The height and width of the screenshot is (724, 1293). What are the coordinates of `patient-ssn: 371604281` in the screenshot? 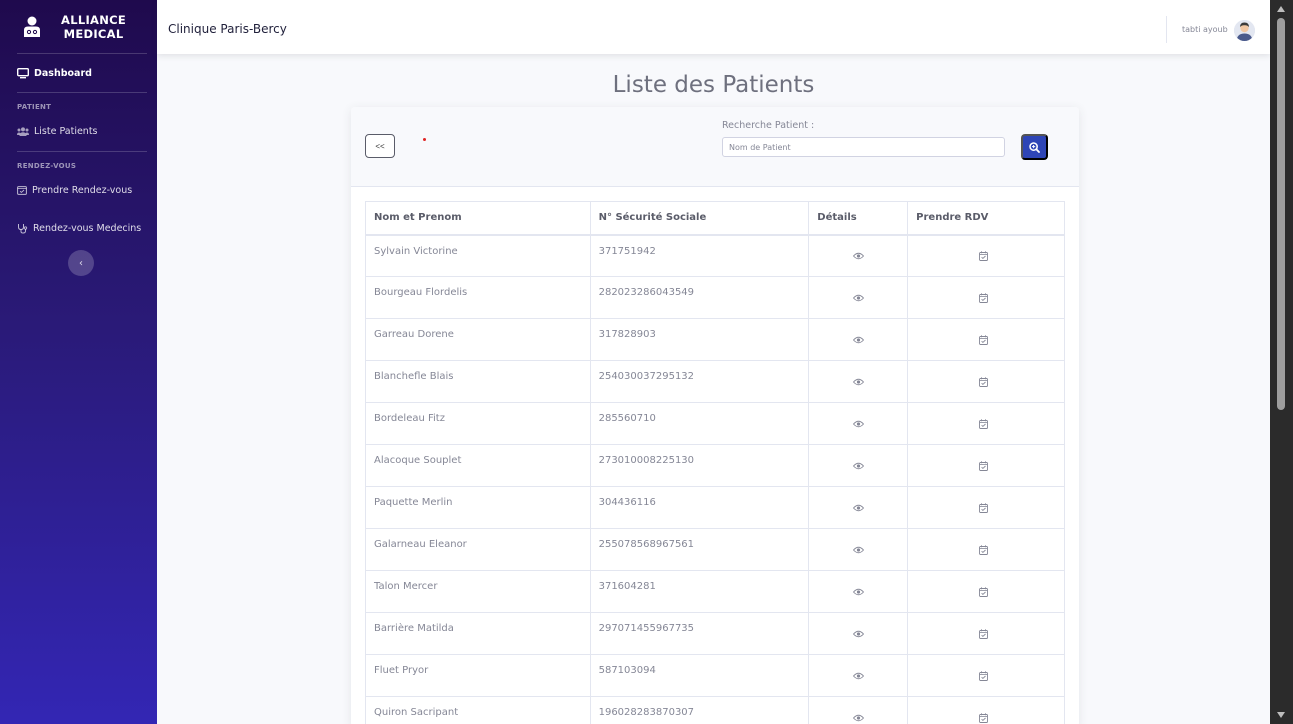 It's located at (699, 591).